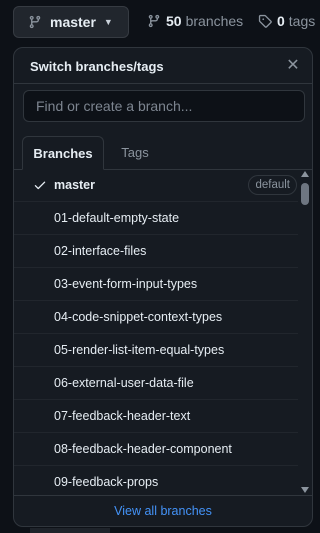  I want to click on branch-item: 03-event-form-input-types, so click(156, 284).